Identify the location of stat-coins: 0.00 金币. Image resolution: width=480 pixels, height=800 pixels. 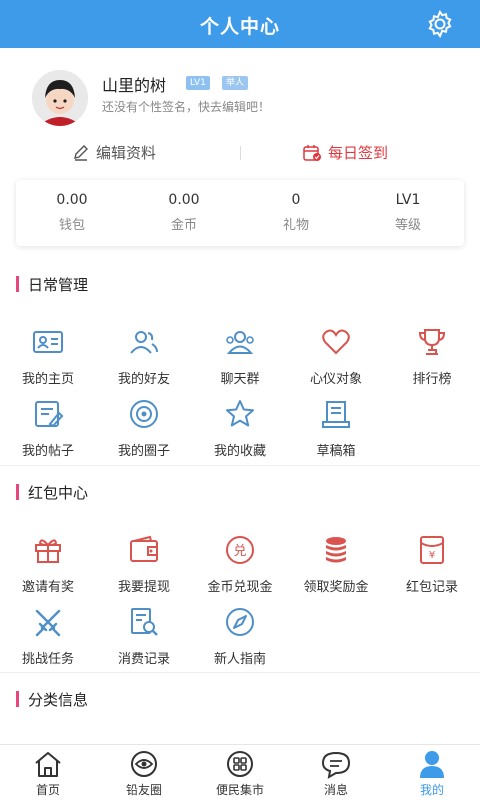
(184, 212).